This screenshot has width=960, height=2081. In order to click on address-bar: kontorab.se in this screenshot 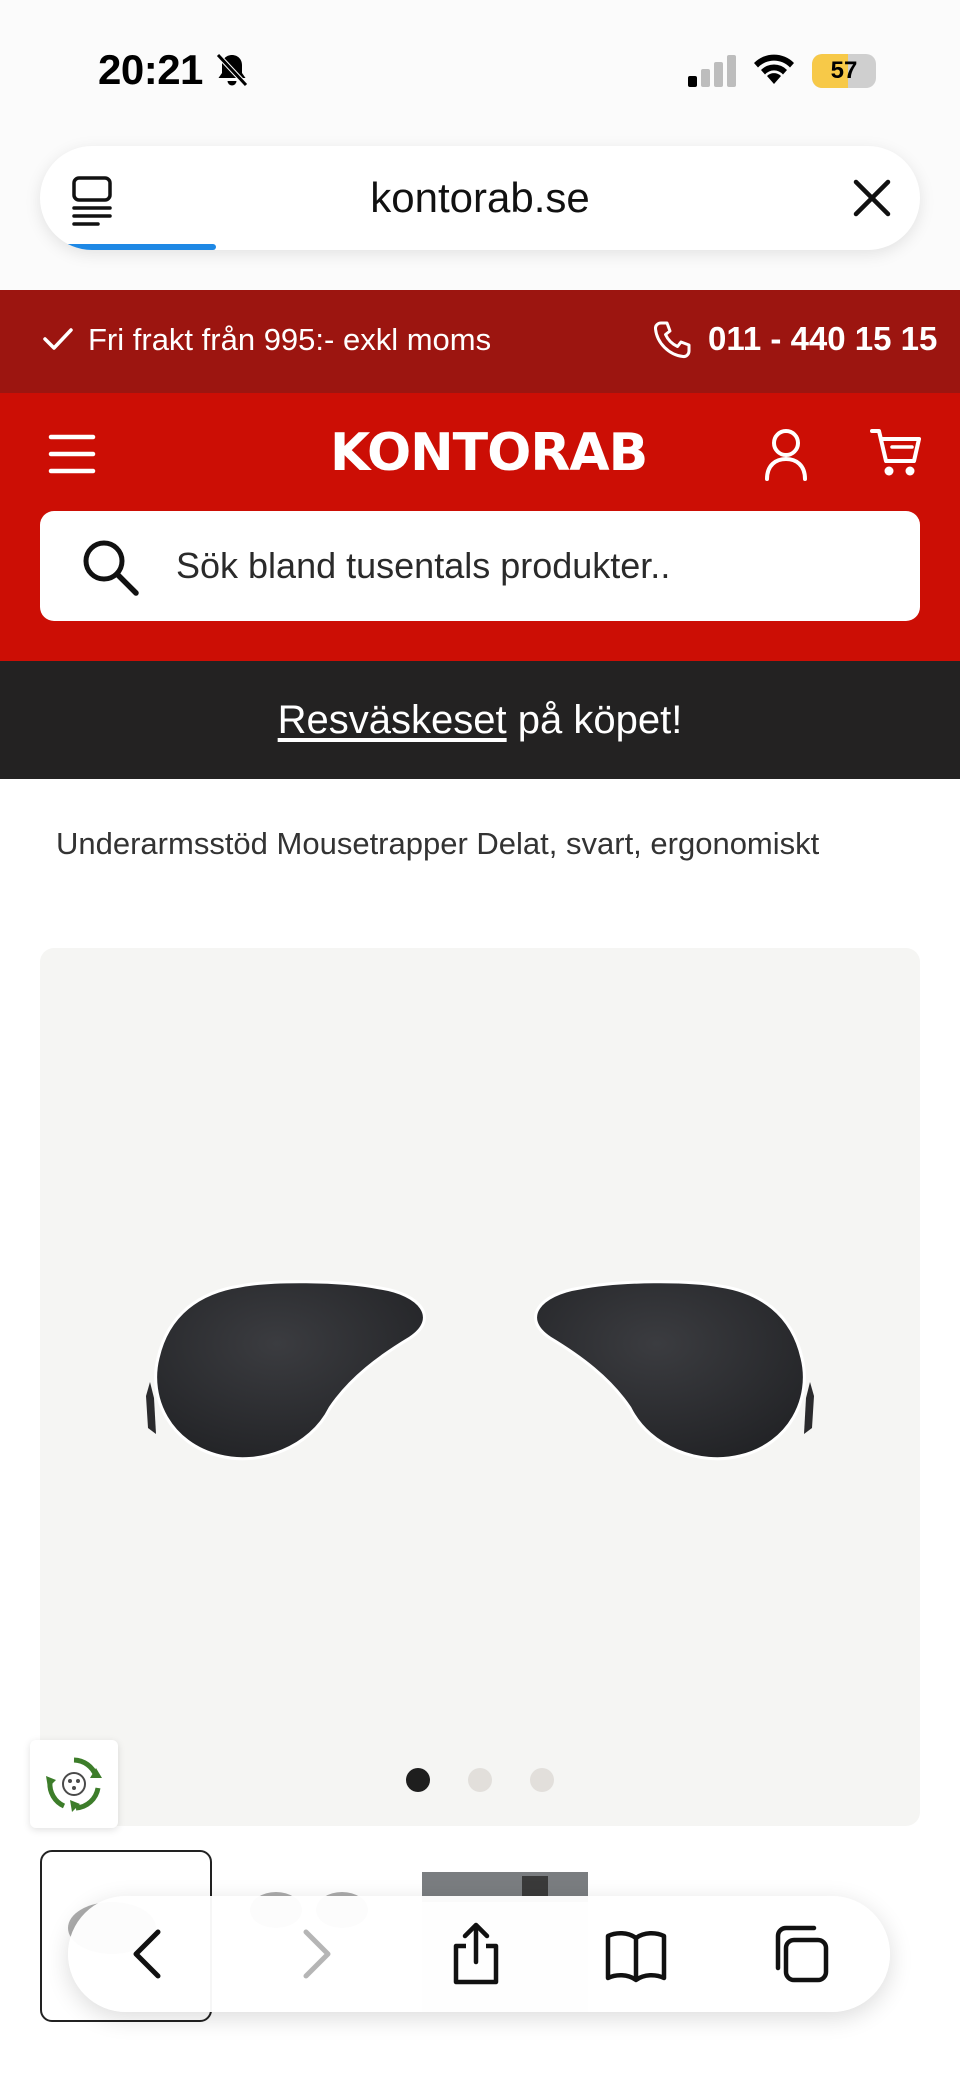, I will do `click(480, 198)`.